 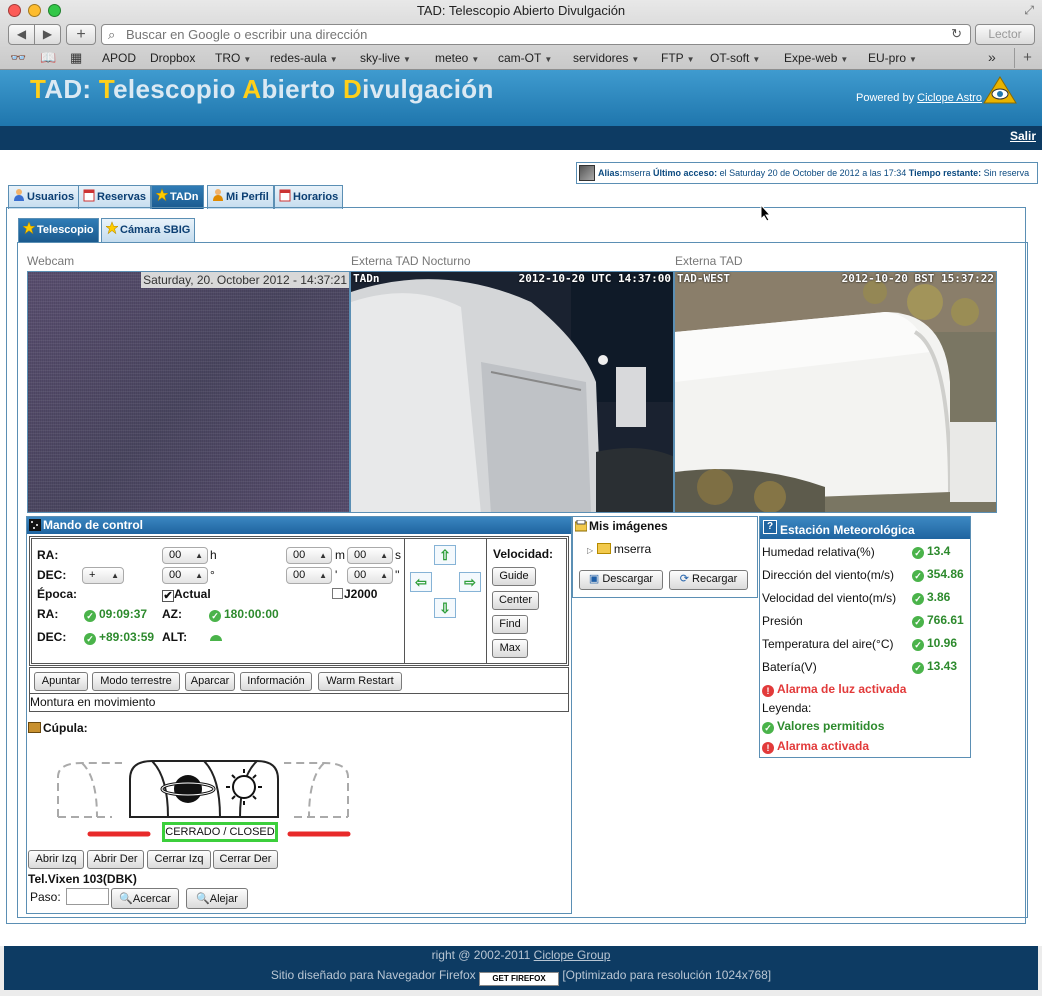 What do you see at coordinates (452, 58) in the screenshot?
I see `bookmark-label: meteo` at bounding box center [452, 58].